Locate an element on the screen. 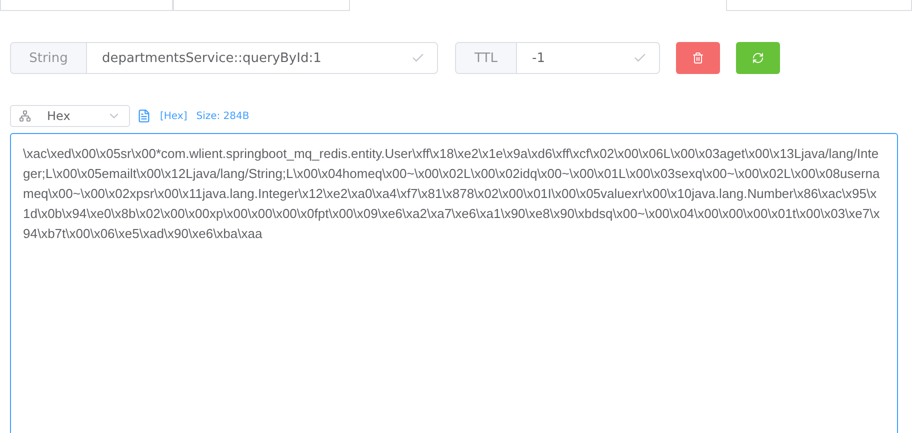  delete-button is located at coordinates (698, 58).